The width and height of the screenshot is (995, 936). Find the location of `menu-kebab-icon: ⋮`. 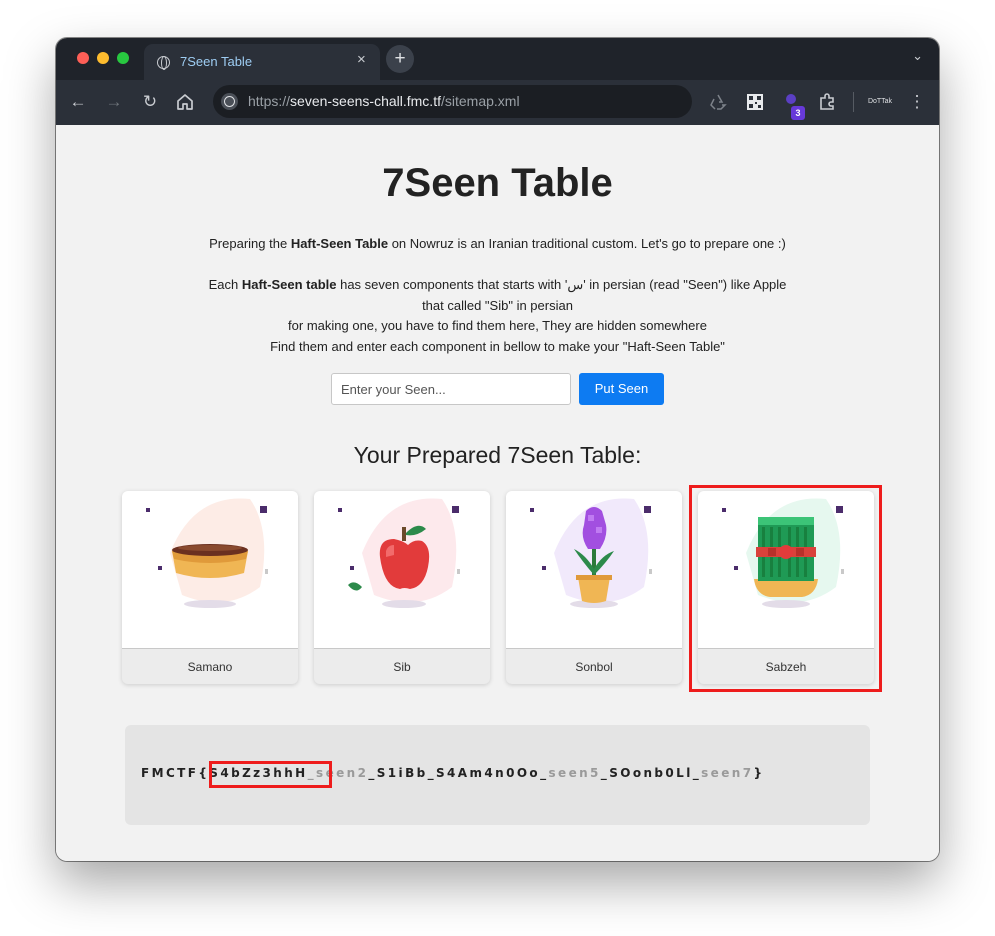

menu-kebab-icon: ⋮ is located at coordinates (917, 102).